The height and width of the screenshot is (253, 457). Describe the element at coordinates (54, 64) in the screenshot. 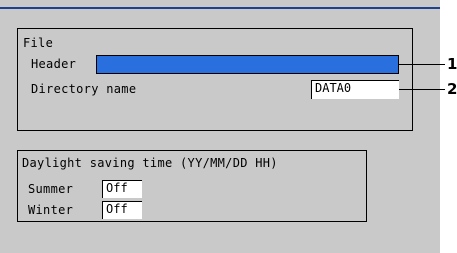

I see `header-label: Header` at that location.